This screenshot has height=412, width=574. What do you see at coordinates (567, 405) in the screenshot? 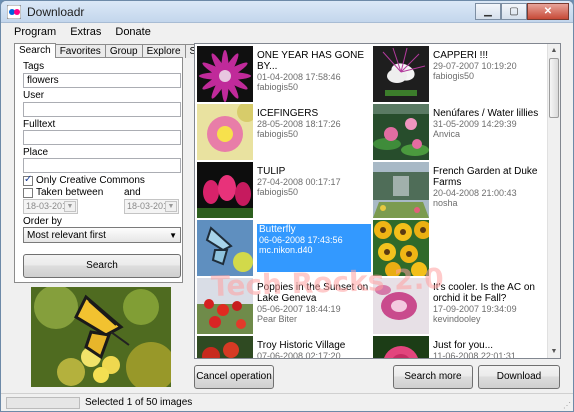
I see `resize-grip-icon: ⋰` at bounding box center [567, 405].